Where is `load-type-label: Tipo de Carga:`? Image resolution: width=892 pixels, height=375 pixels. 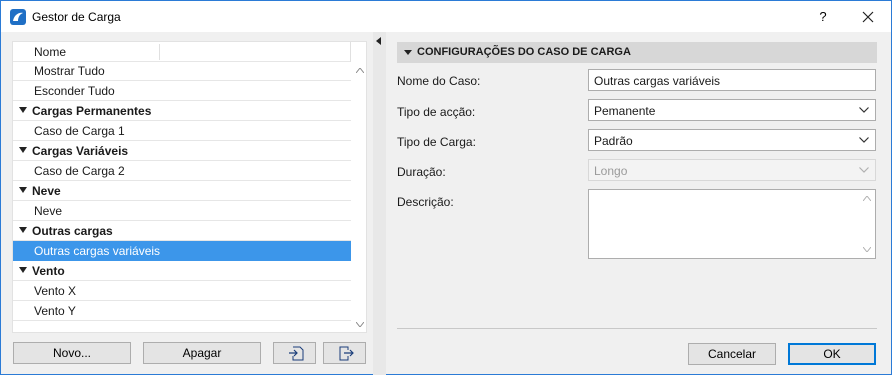 load-type-label: Tipo de Carga: is located at coordinates (436, 142).